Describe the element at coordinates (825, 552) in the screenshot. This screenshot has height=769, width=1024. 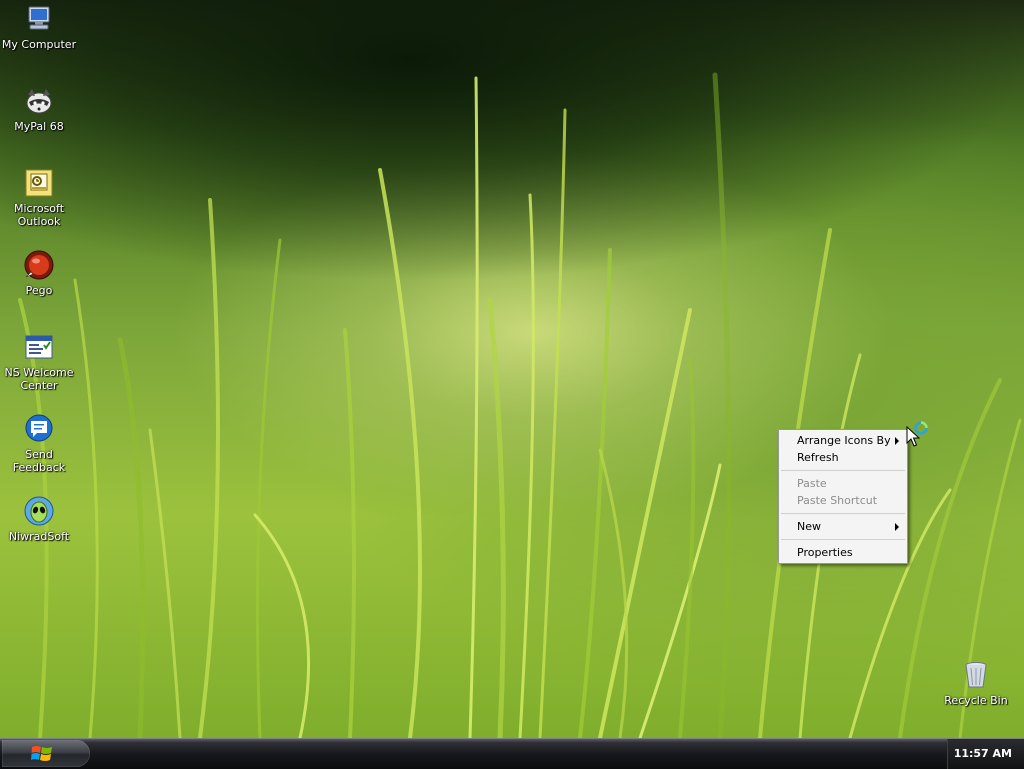
I see `menu-item-label: Properties` at that location.